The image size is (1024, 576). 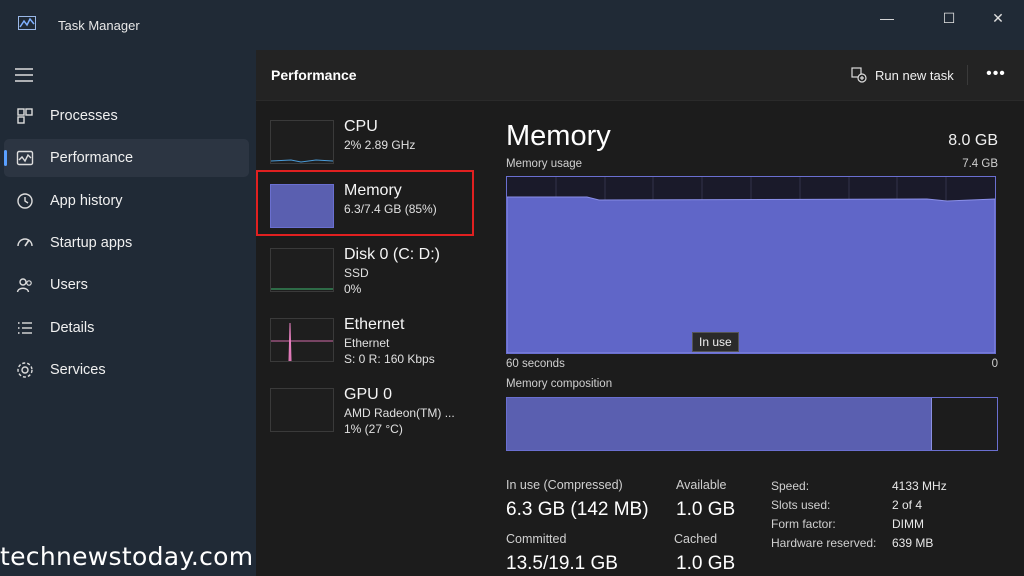 What do you see at coordinates (374, 324) in the screenshot?
I see `tile-name: Ethernet` at bounding box center [374, 324].